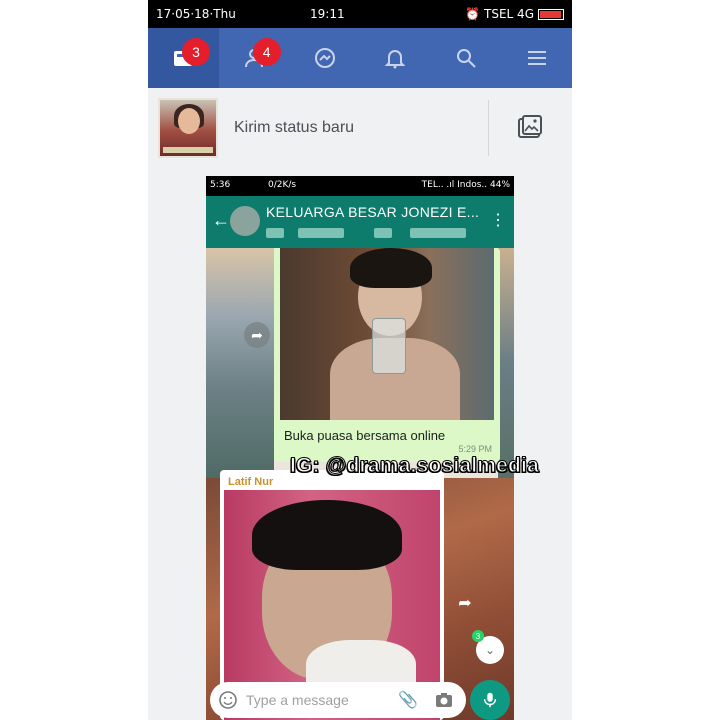 This screenshot has width=720, height=720. I want to click on nav-notifications, so click(395, 58).